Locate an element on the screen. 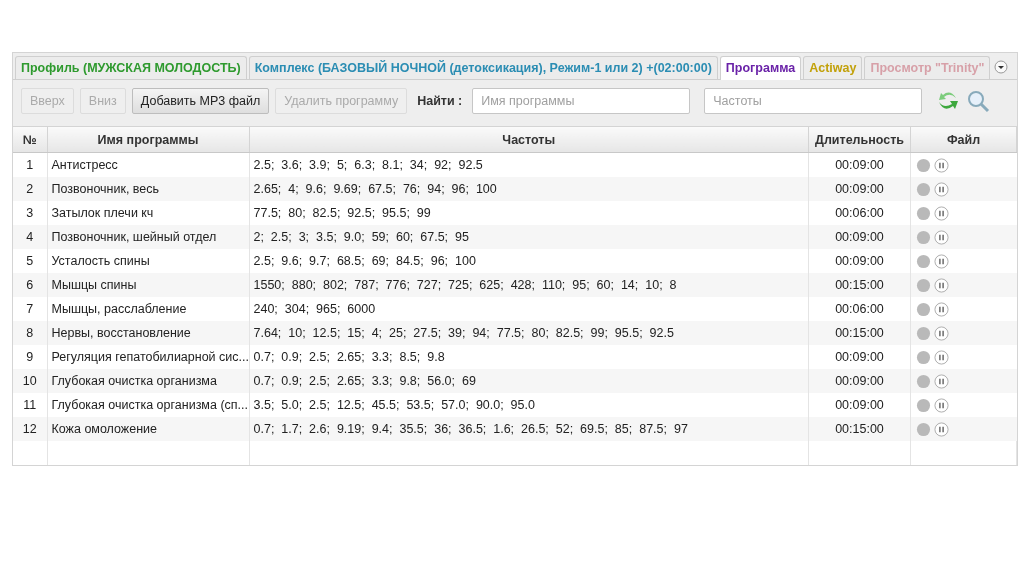 This screenshot has width=1024, height=574. table-cell: 0.7; 1.7; 2.6; 9.19; 9.4; 35.5; 36; 36.5; 1.6; 26.5; 52; 69.5; 85; 87.5; 97 is located at coordinates (529, 429).